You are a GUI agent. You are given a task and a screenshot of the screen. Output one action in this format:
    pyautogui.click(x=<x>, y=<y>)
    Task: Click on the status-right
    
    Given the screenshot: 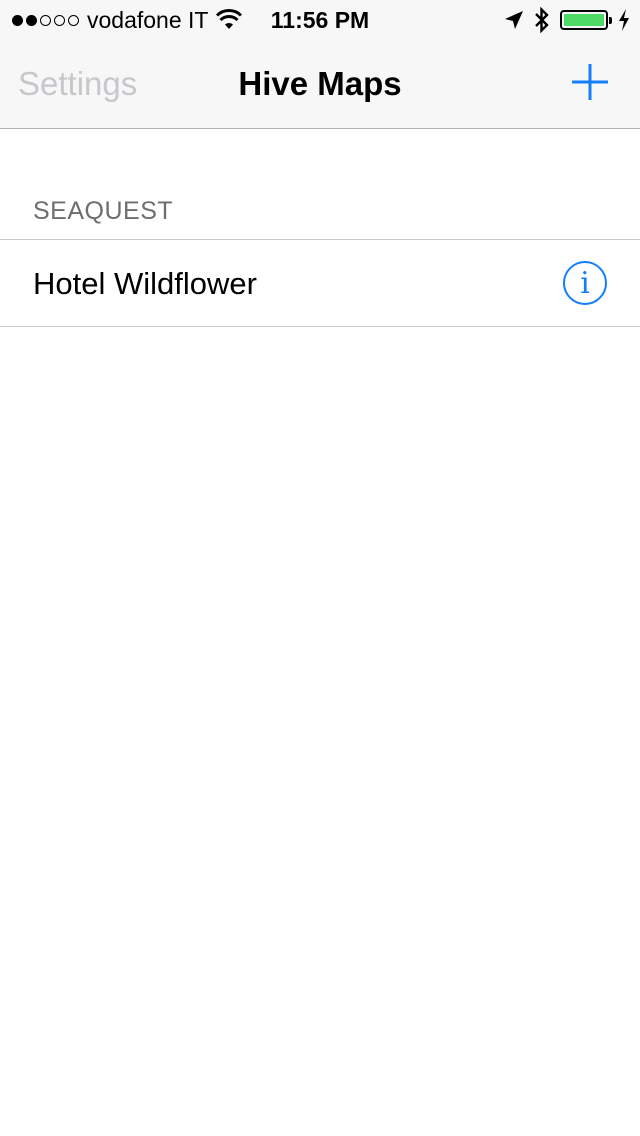 What is the action you would take?
    pyautogui.click(x=567, y=20)
    